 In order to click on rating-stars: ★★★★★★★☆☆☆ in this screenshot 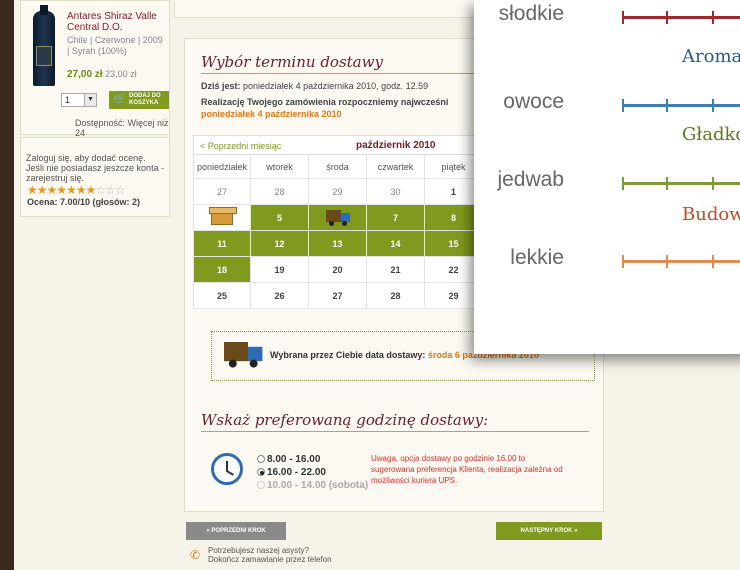, I will do `click(76, 190)`.